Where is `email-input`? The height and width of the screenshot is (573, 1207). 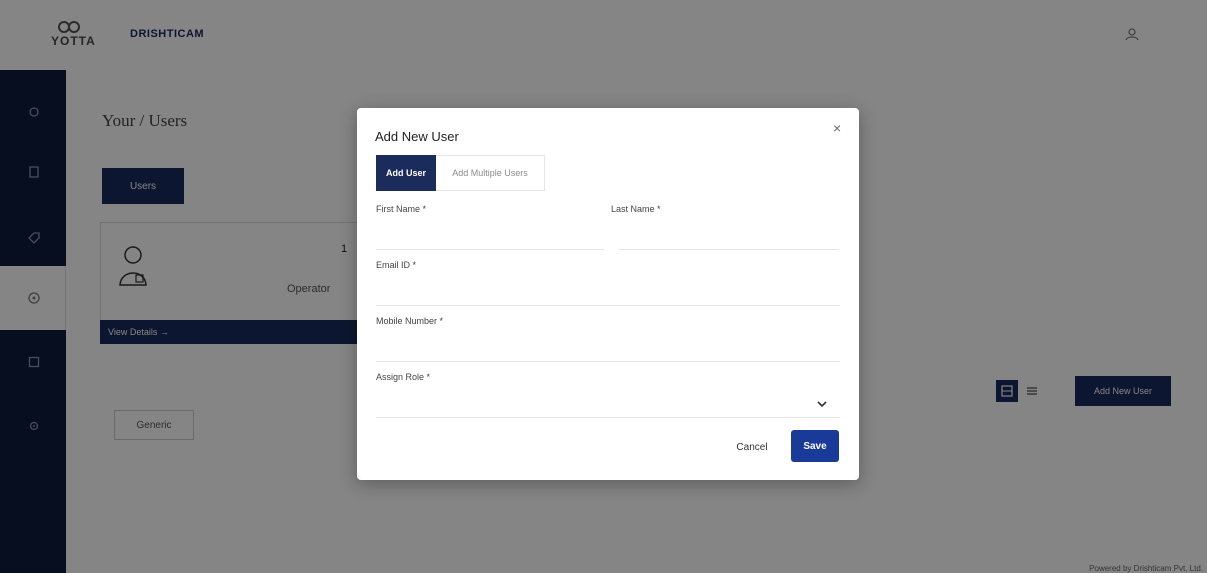
email-input is located at coordinates (608, 291).